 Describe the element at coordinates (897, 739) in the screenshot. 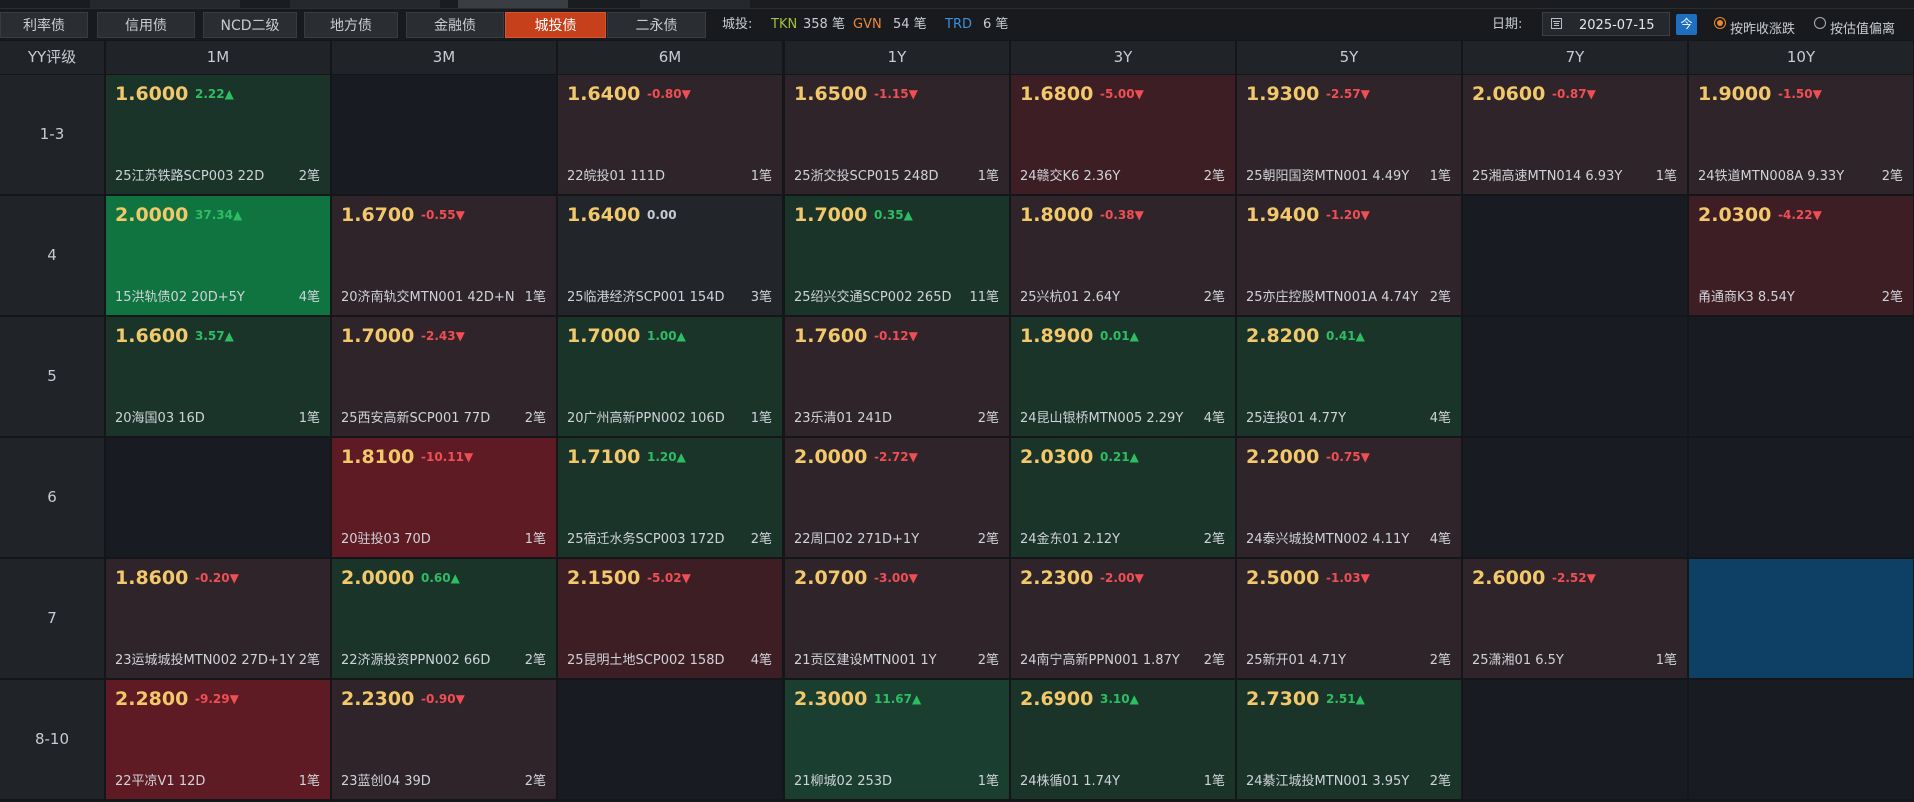

I see `grid-cell: 2.3000 11.67▲ 21柳城02 253D 1笔` at that location.